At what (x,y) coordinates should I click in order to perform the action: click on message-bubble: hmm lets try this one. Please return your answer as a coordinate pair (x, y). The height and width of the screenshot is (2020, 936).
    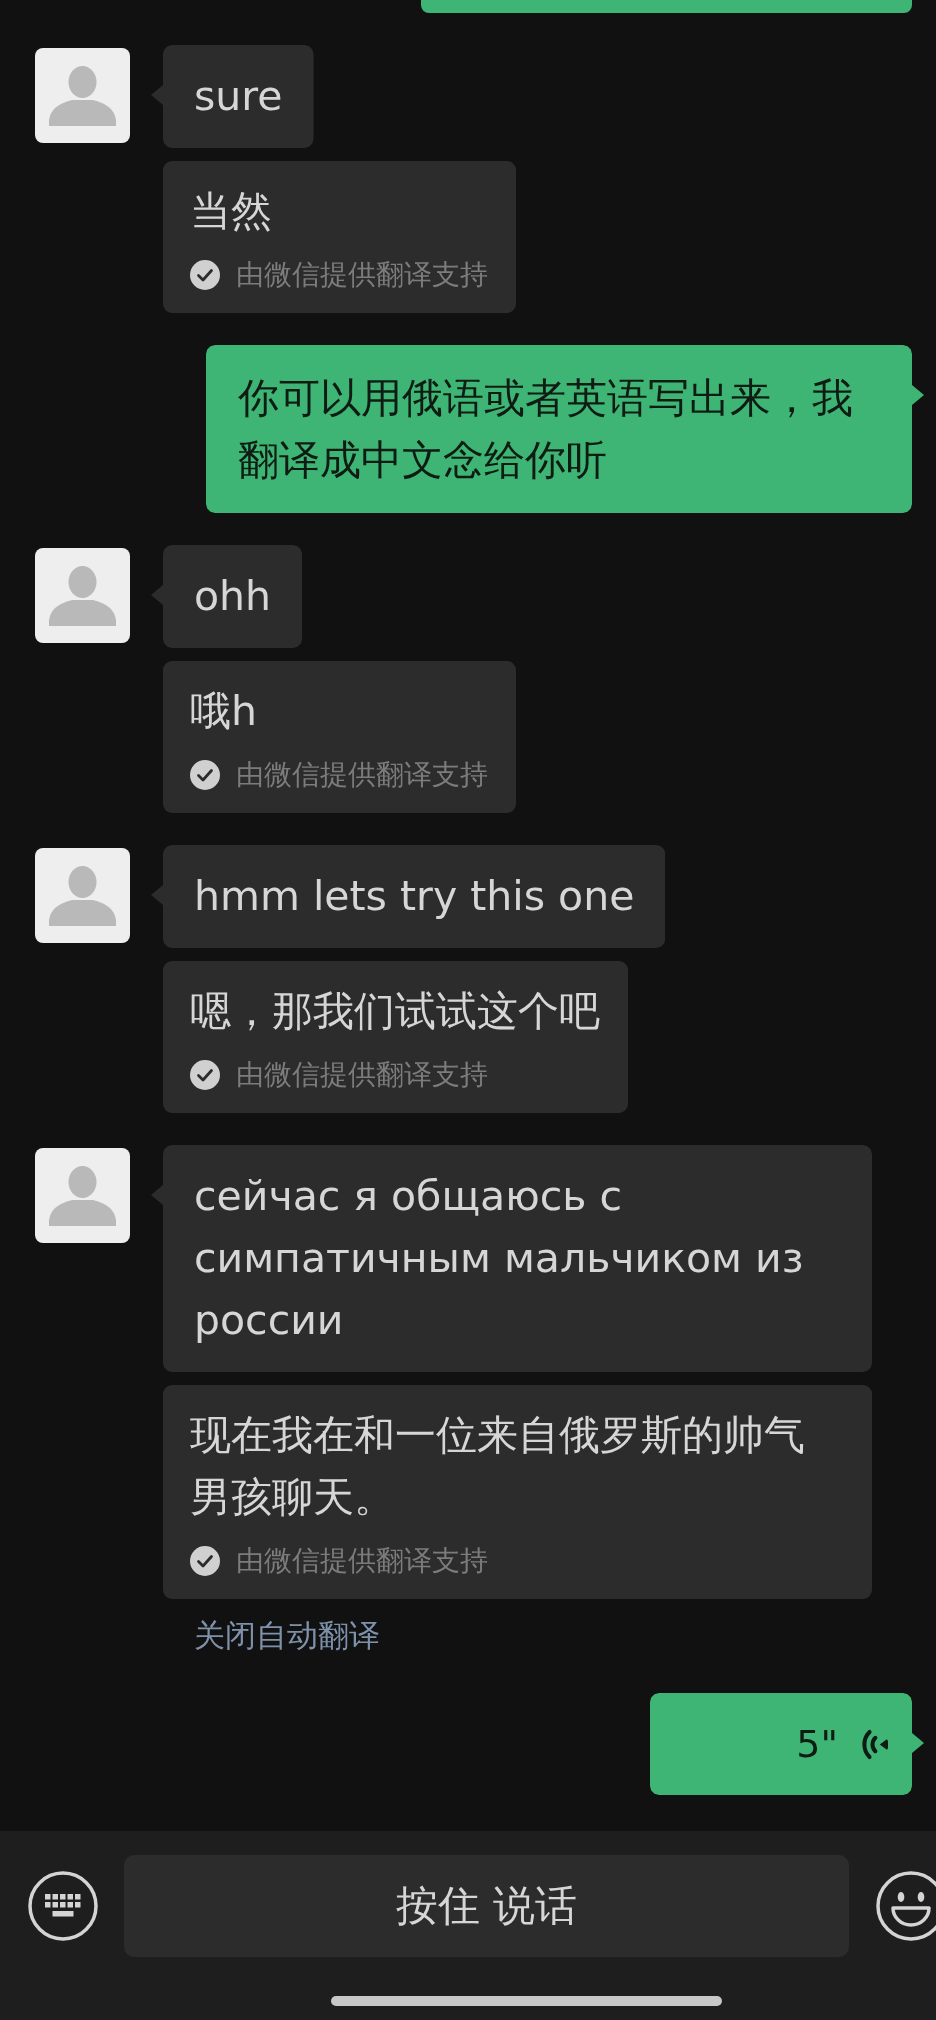
    Looking at the image, I should click on (408, 896).